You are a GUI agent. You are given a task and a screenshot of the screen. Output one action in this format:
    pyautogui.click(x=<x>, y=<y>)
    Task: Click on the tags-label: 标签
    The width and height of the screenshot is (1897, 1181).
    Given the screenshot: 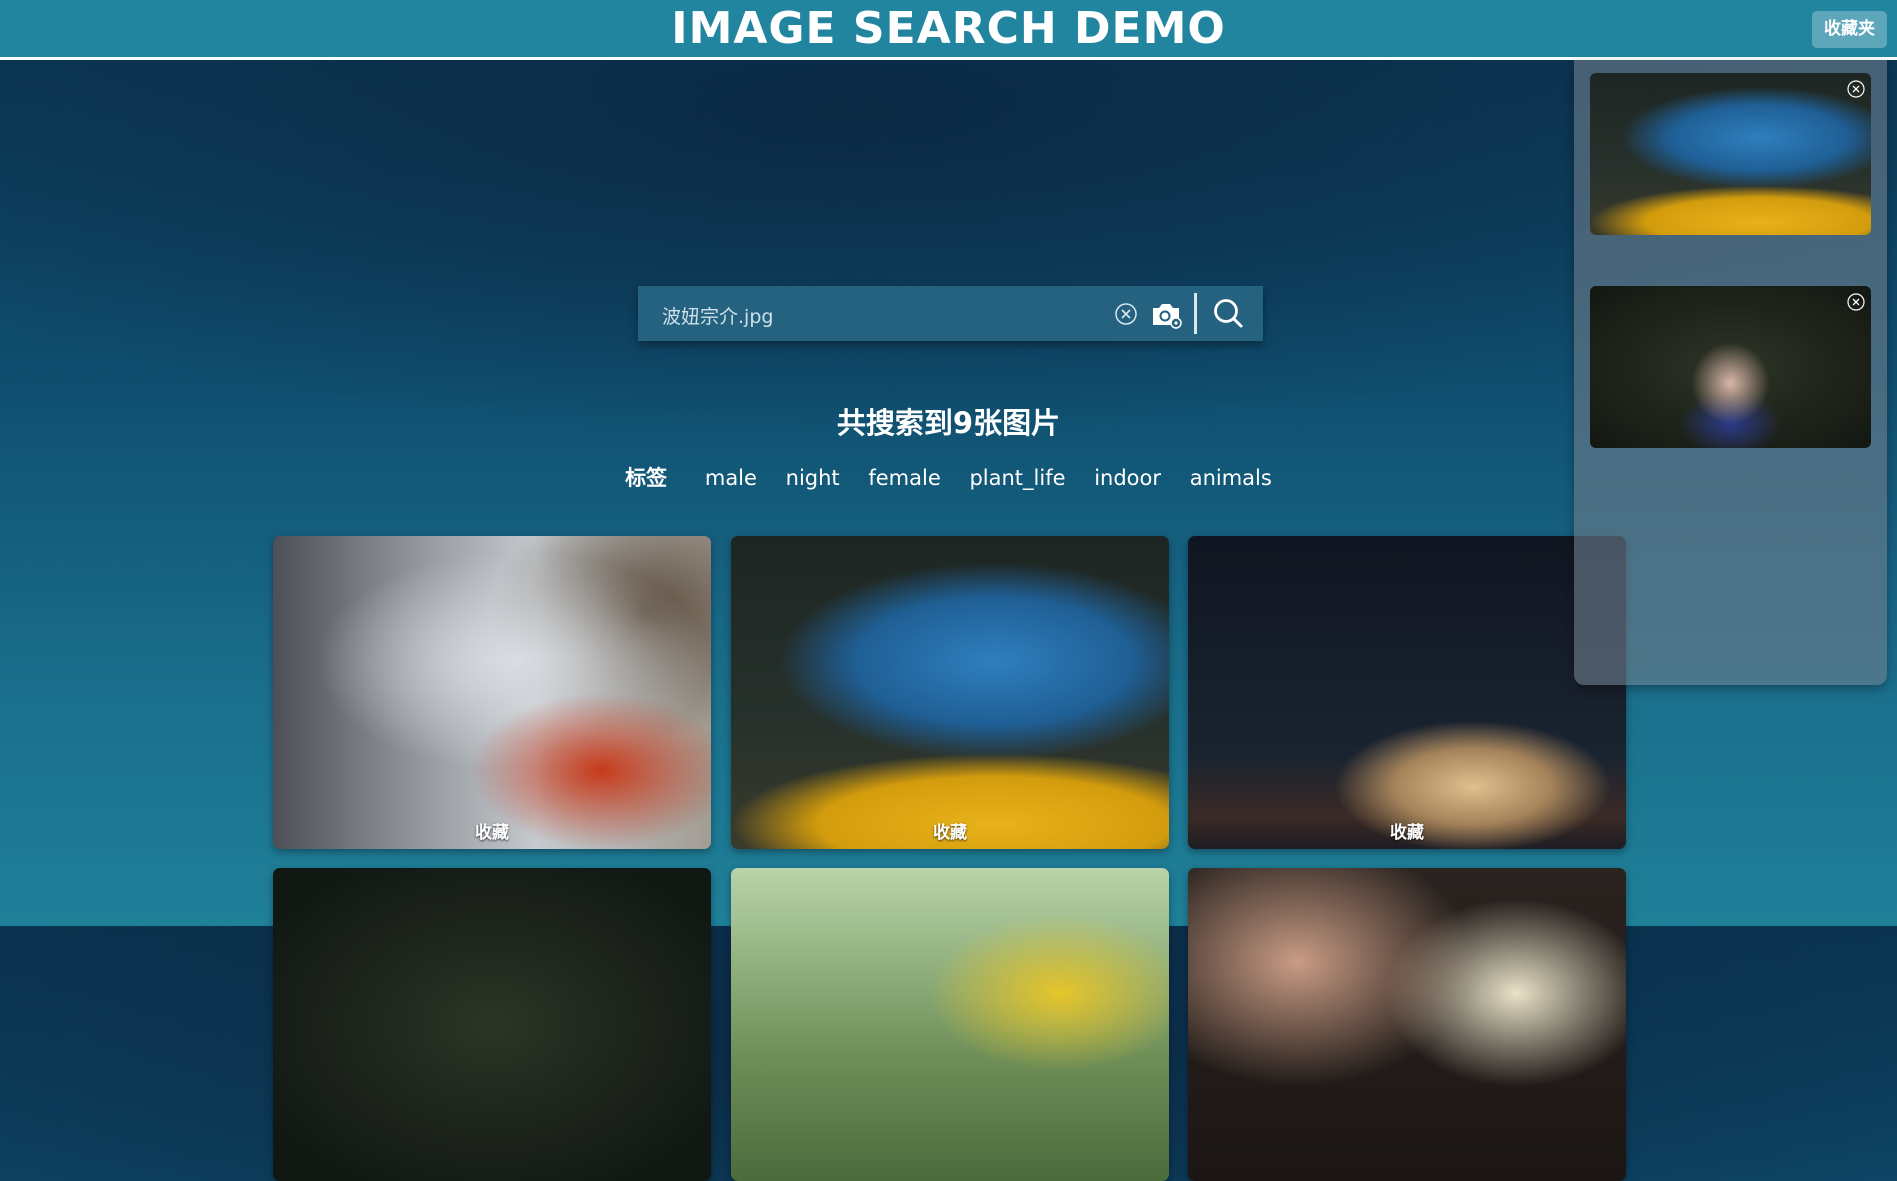 What is the action you would take?
    pyautogui.click(x=646, y=478)
    